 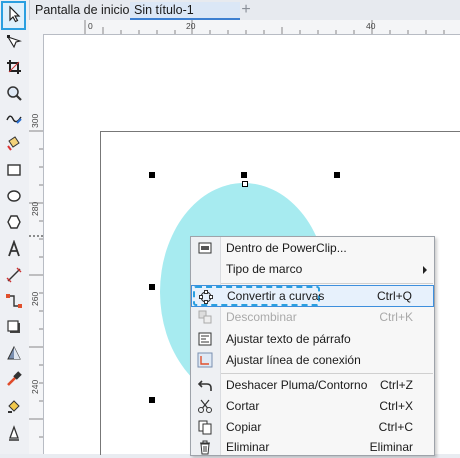 I want to click on menu-item-wrap-paragraph-text: Ajustar texto de párrafo, so click(x=312, y=339).